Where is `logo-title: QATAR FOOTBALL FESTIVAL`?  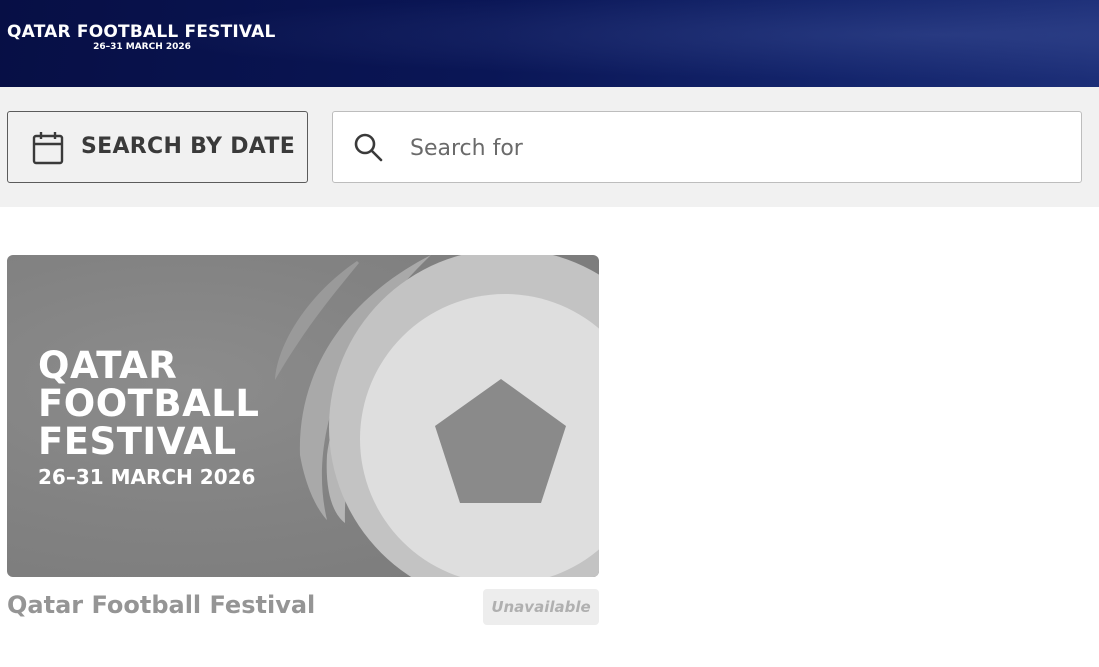
logo-title: QATAR FOOTBALL FESTIVAL is located at coordinates (141, 32).